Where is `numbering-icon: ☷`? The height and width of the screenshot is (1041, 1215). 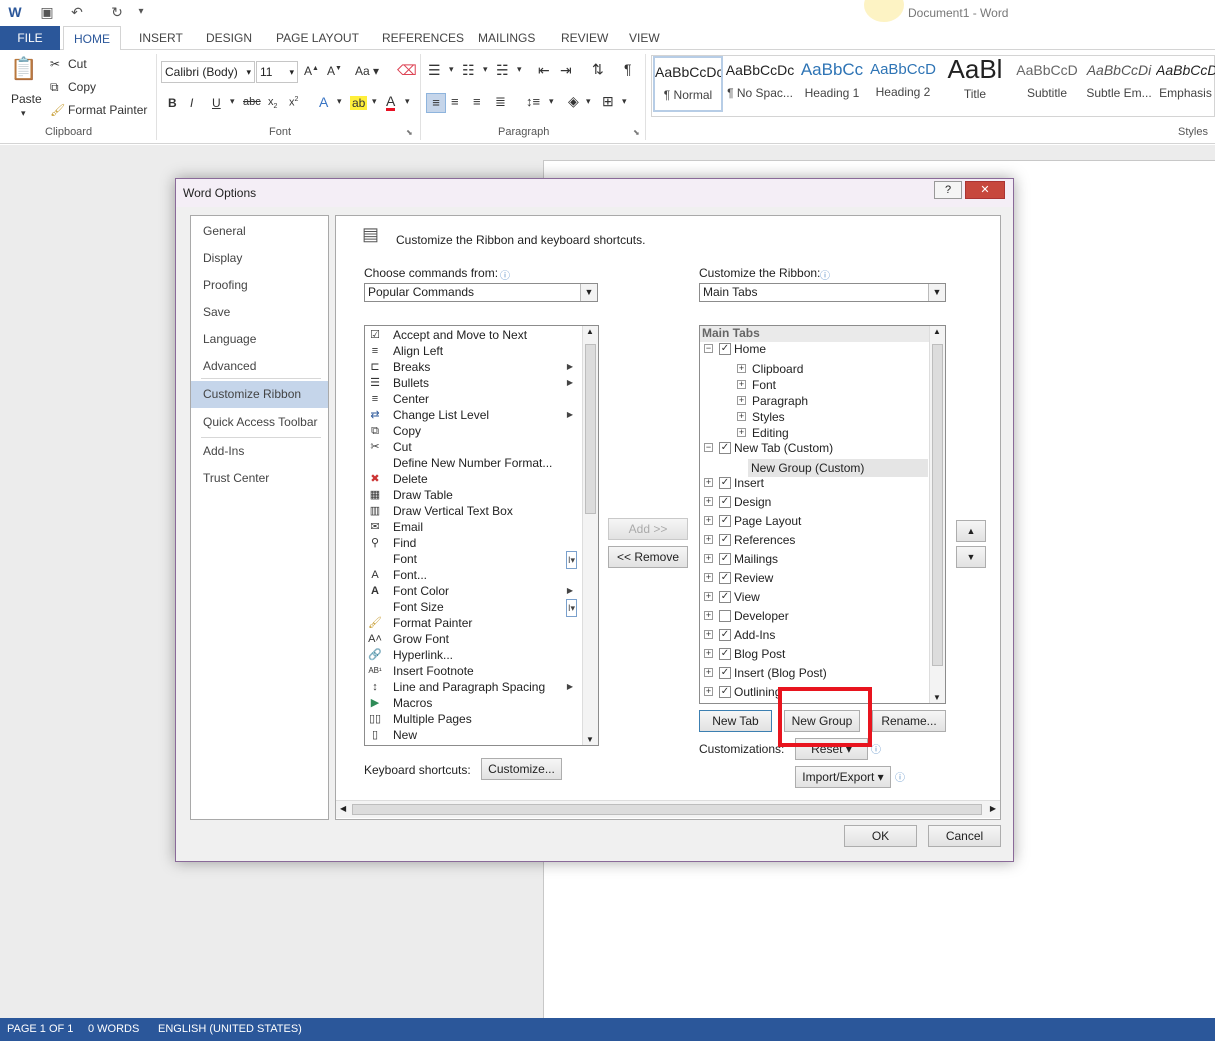
numbering-icon: ☷ is located at coordinates (468, 70).